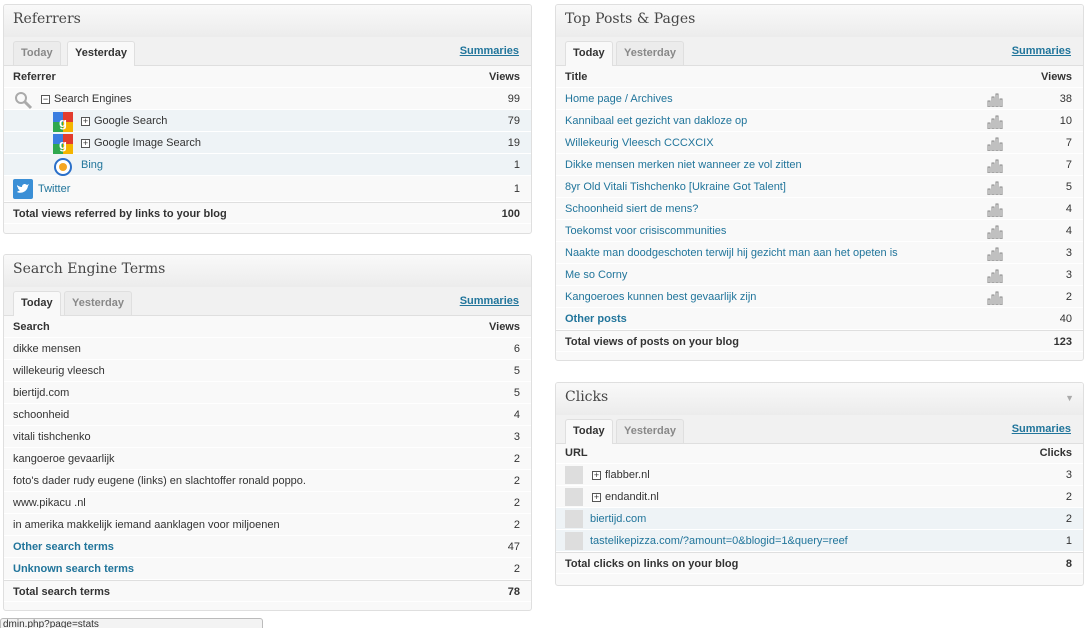  Describe the element at coordinates (596, 275) in the screenshot. I see `post-title-link: Me so Corny` at that location.